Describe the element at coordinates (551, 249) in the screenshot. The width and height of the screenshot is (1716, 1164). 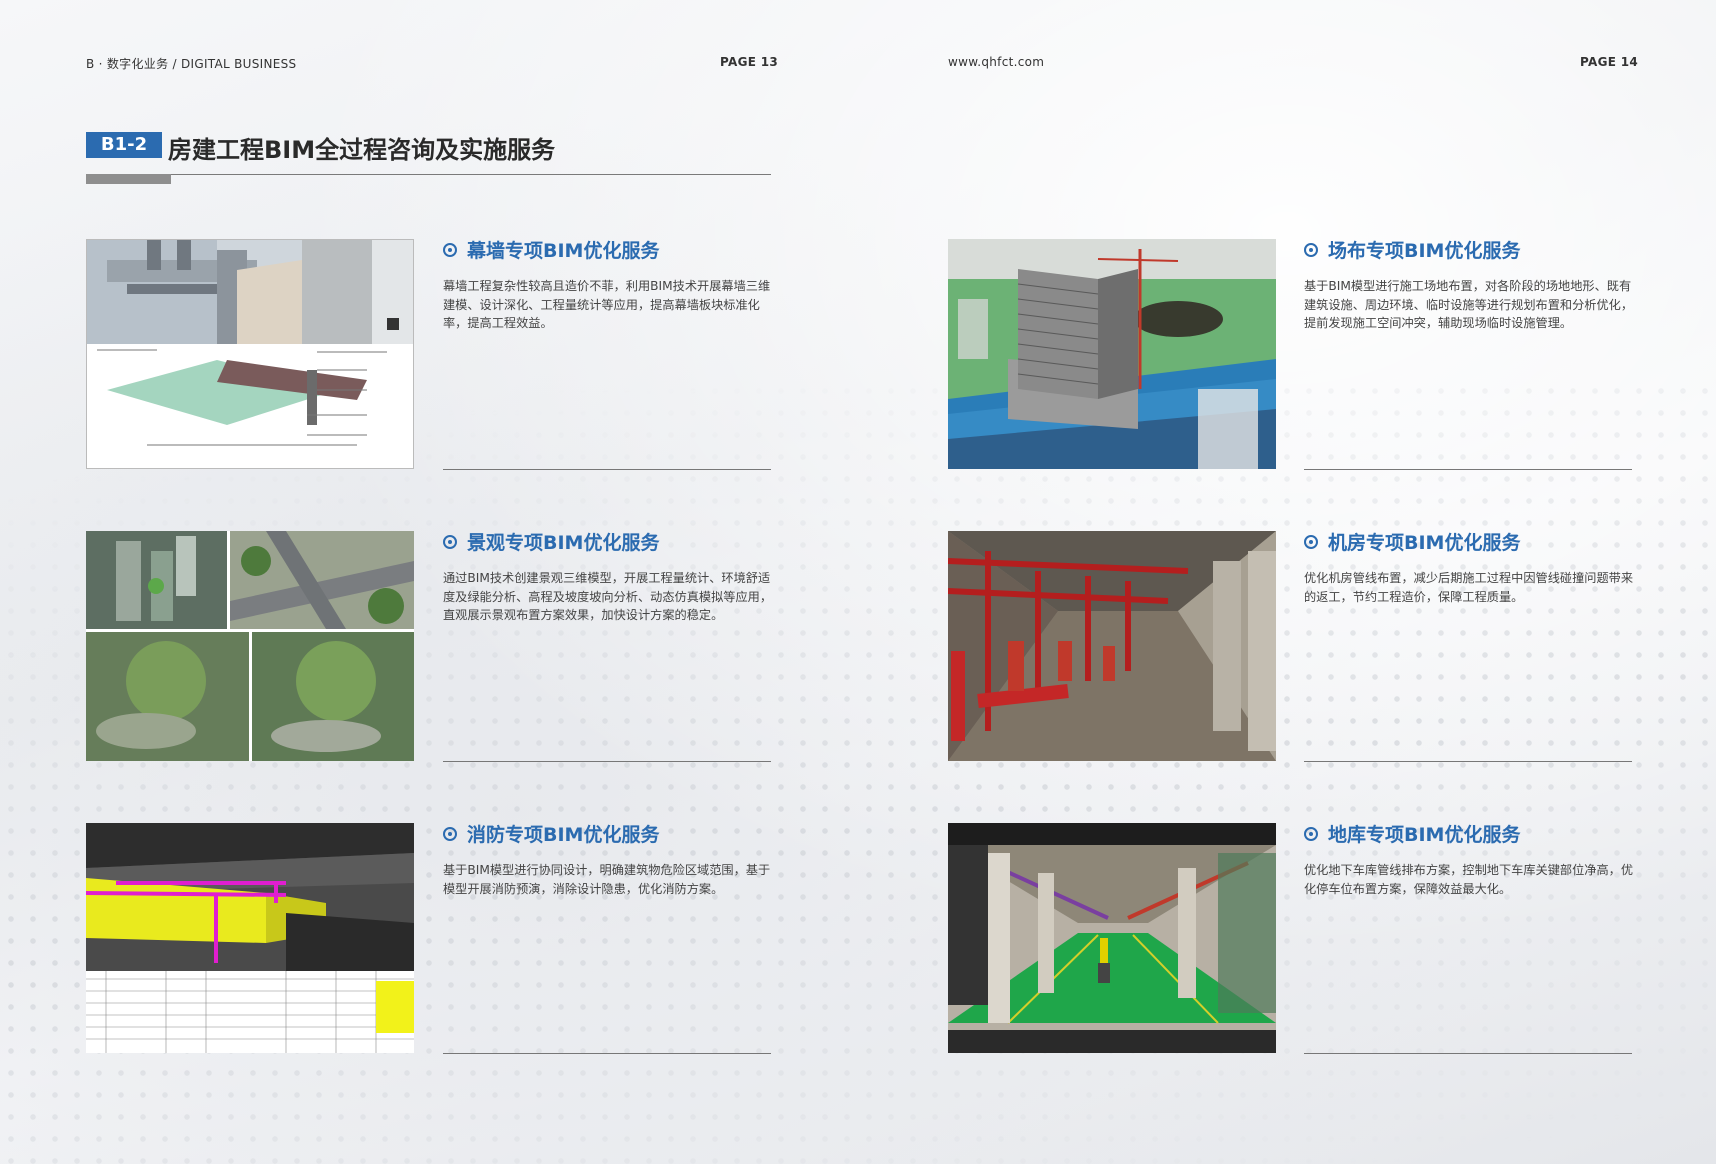
I see `service-title-curtain-wall: 幕墙专项BIM优化服务` at that location.